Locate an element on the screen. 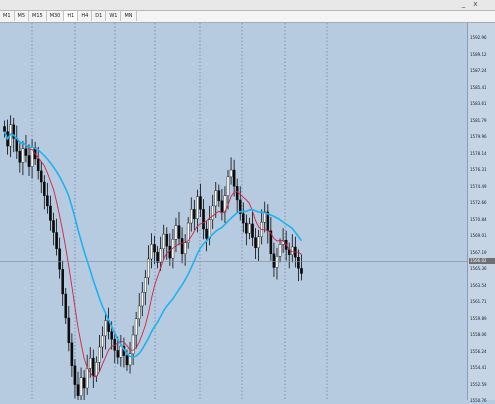  close-button: x is located at coordinates (475, 4).